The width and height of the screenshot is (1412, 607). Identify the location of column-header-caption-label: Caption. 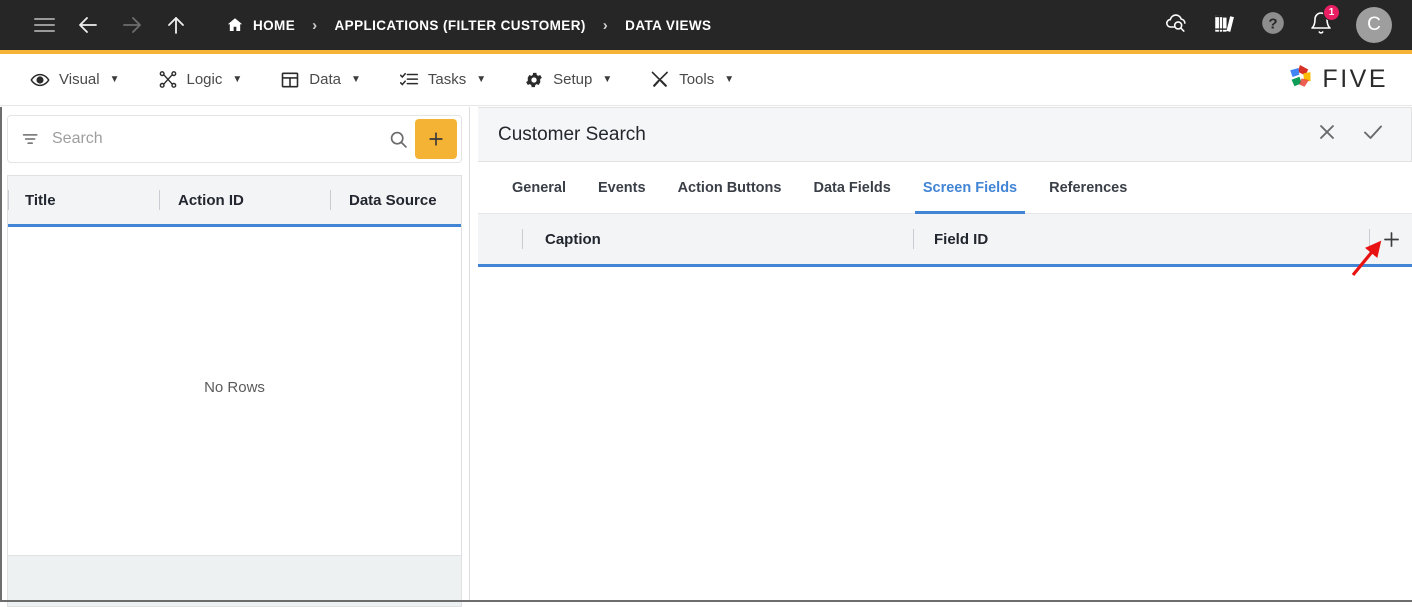
(573, 239).